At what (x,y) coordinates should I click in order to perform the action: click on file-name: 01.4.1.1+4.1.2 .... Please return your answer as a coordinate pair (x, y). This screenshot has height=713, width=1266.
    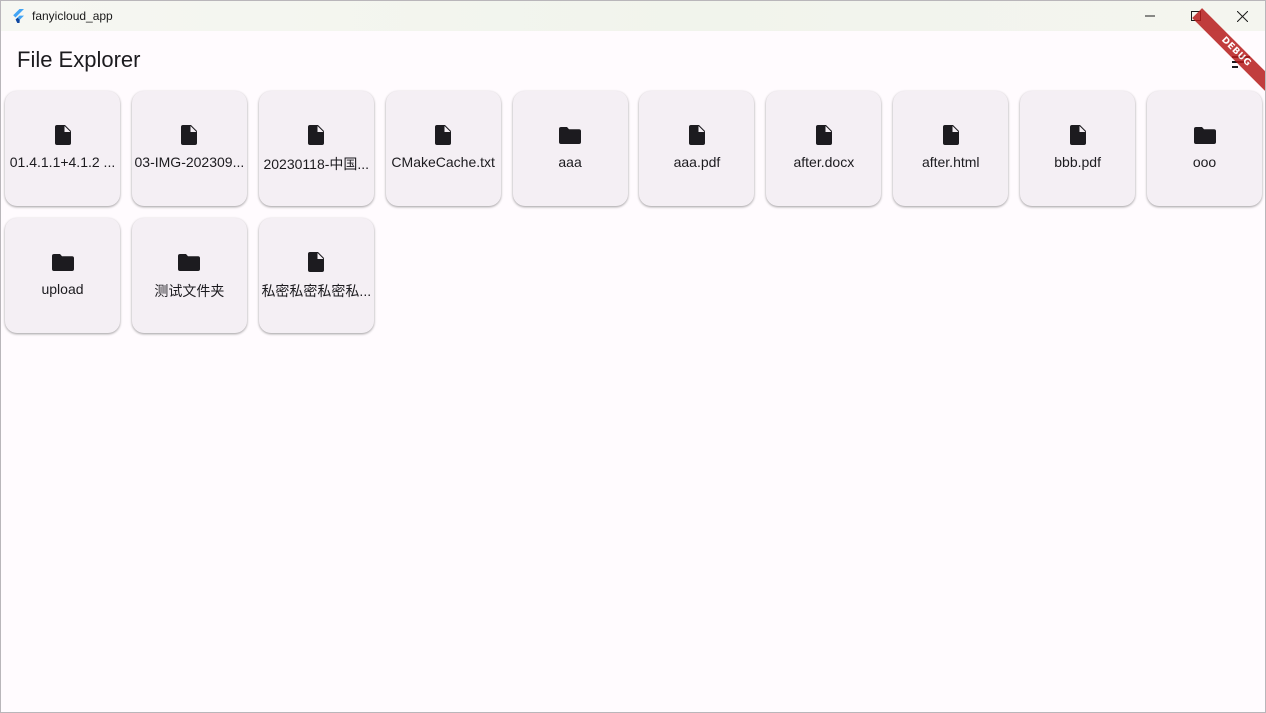
    Looking at the image, I should click on (62, 162).